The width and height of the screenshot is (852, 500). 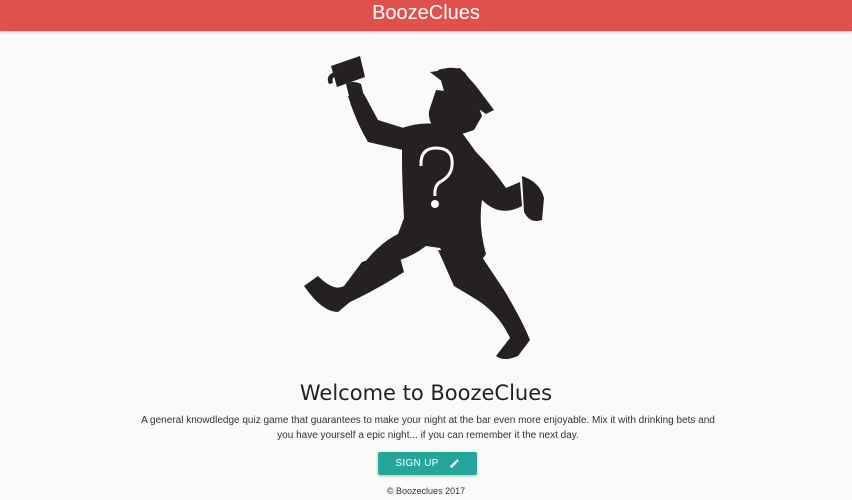 What do you see at coordinates (426, 491) in the screenshot?
I see `footer-copyright: © Boozeclues 2017` at bounding box center [426, 491].